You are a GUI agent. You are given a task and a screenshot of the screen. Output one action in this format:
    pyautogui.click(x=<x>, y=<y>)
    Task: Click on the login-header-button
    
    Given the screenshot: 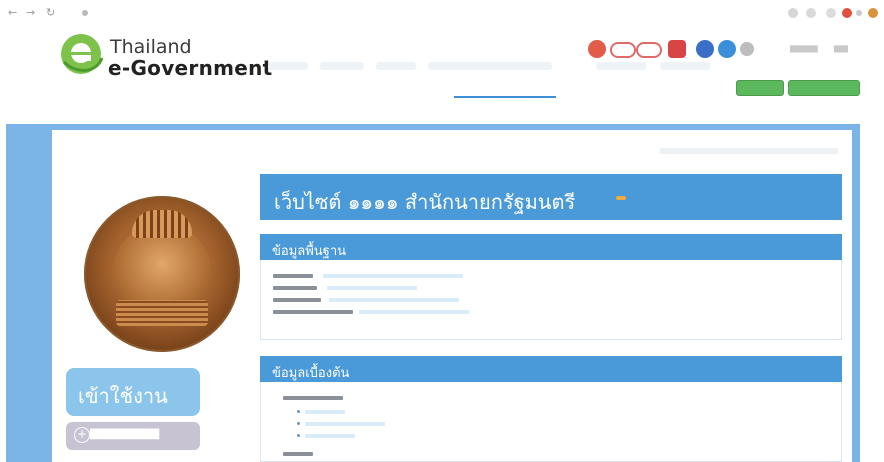 What is the action you would take?
    pyautogui.click(x=760, y=88)
    